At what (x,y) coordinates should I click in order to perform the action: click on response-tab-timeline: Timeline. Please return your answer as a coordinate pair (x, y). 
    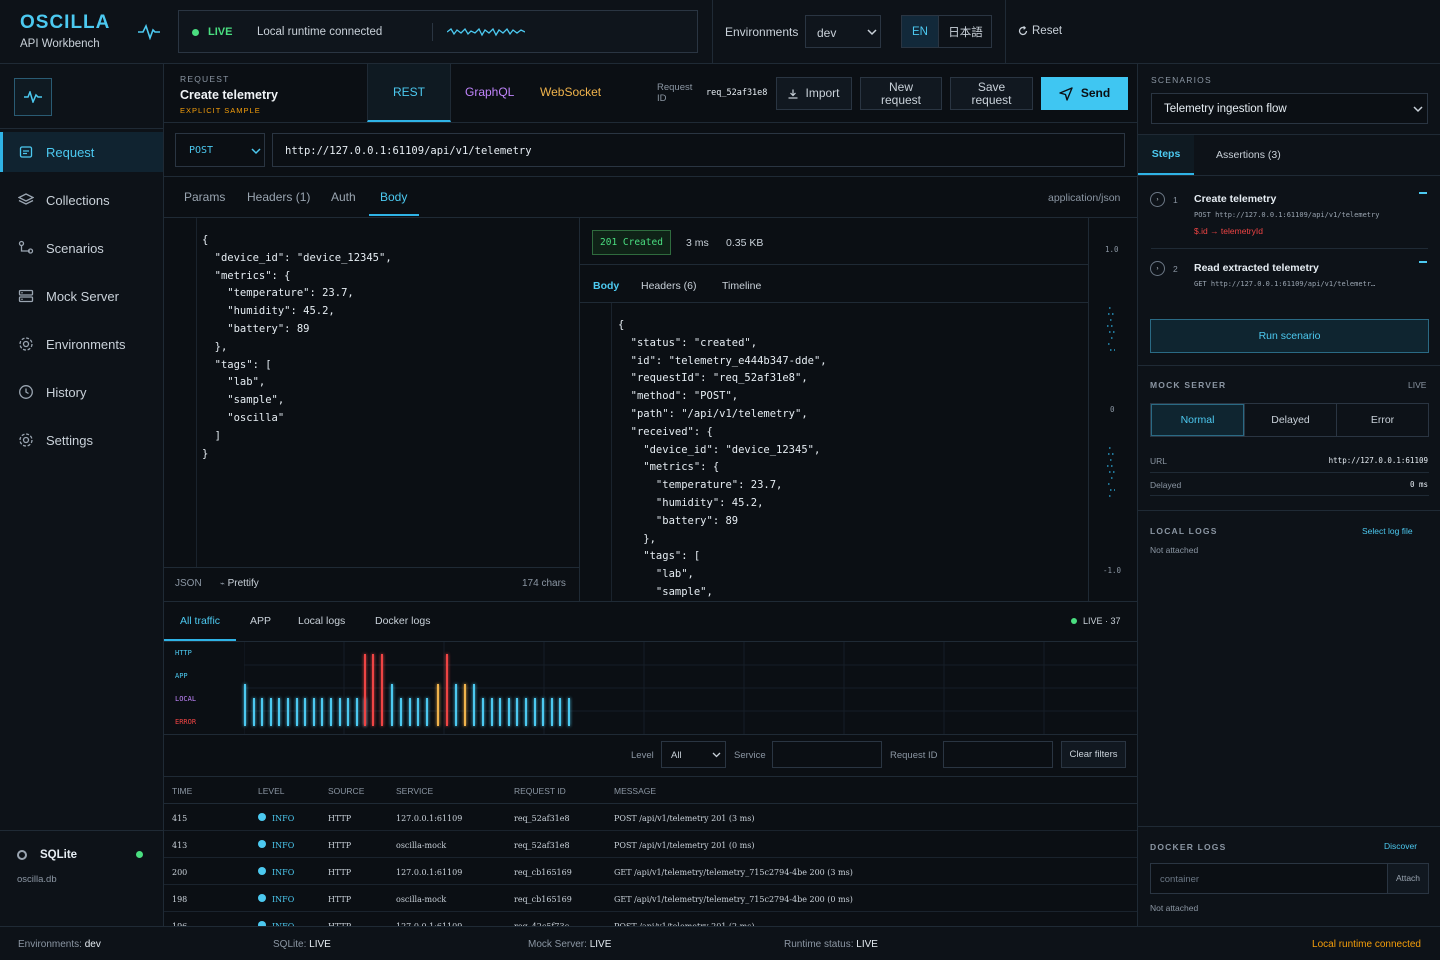
    Looking at the image, I should click on (741, 286).